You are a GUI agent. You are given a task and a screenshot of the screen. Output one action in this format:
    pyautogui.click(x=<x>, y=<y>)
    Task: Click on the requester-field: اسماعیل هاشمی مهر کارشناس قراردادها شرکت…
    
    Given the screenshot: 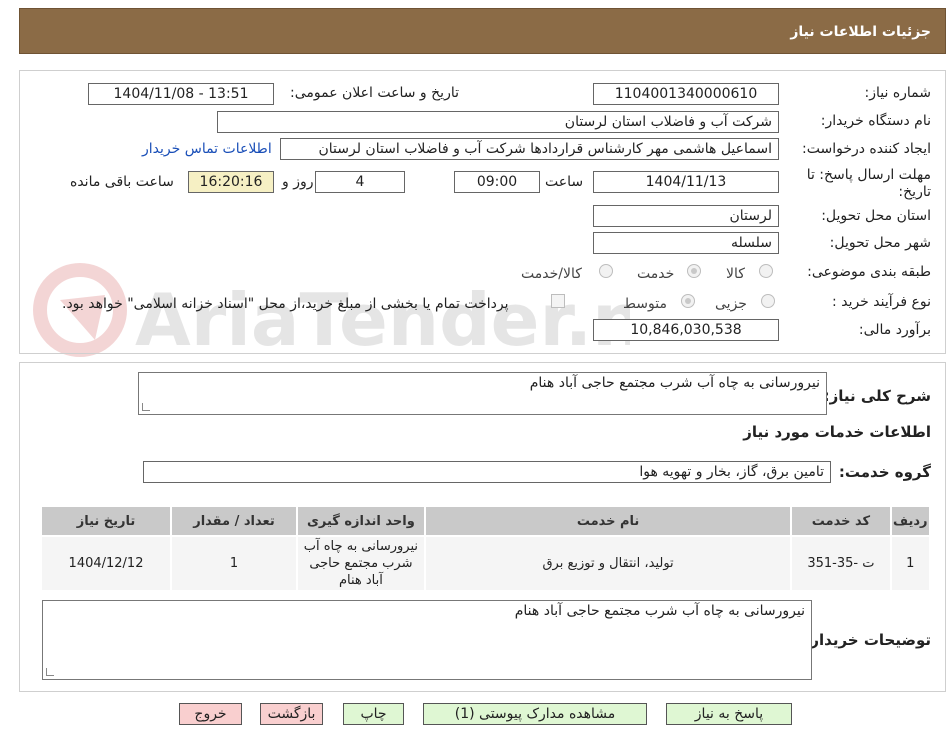 What is the action you would take?
    pyautogui.click(x=529, y=149)
    